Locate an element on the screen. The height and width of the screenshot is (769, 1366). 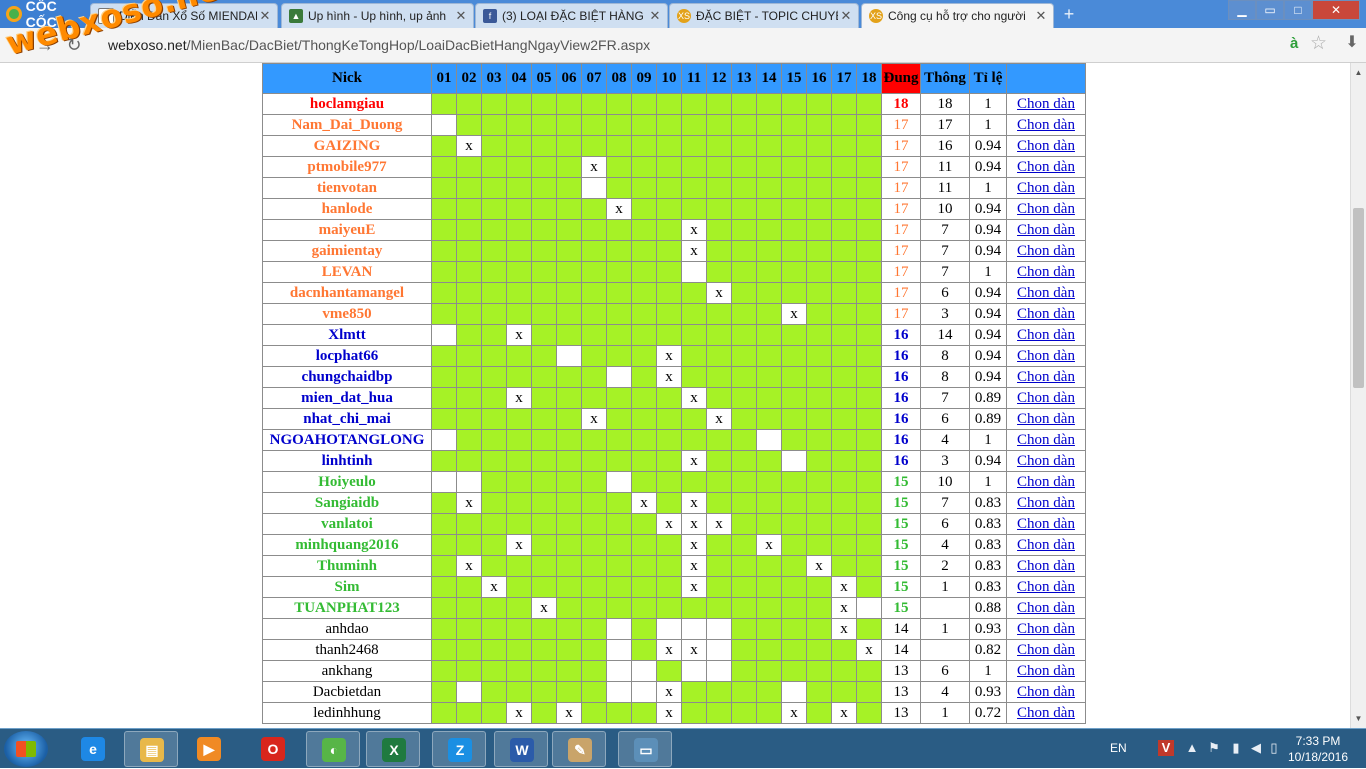
volume-icon: ◀ is located at coordinates (1256, 748).